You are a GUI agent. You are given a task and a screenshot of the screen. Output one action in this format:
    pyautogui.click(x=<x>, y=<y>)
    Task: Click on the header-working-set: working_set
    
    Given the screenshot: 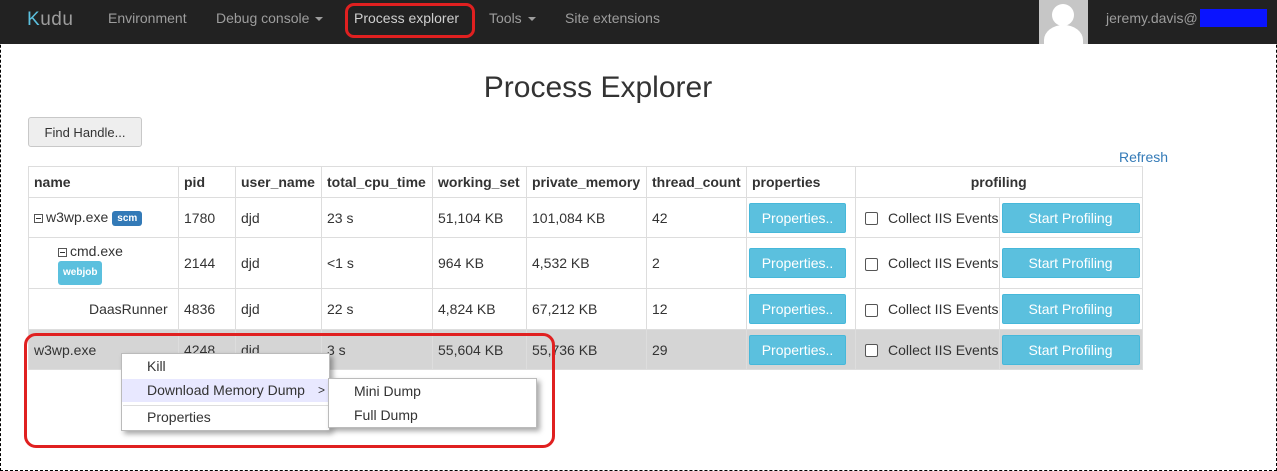 What is the action you would take?
    pyautogui.click(x=479, y=182)
    